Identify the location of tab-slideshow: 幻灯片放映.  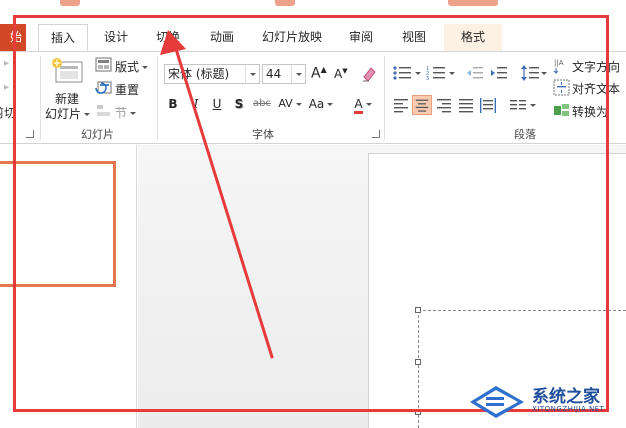
(292, 37).